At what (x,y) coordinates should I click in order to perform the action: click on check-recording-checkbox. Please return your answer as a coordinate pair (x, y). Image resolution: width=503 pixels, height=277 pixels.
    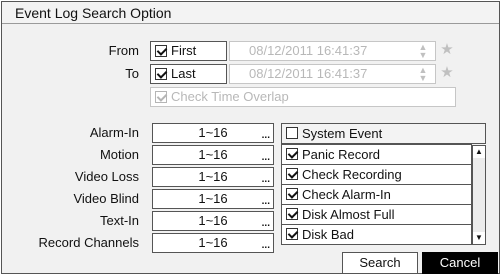
    Looking at the image, I should click on (292, 174).